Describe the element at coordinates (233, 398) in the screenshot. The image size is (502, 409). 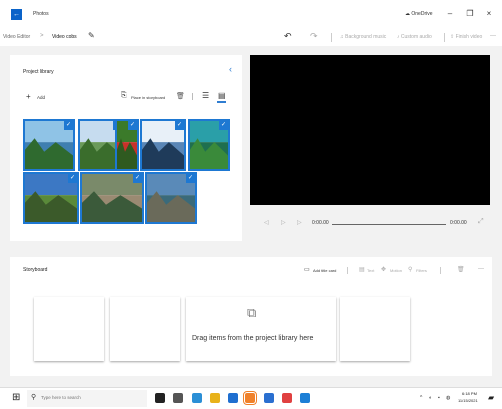
I see `taskbar-app-4-icon` at that location.